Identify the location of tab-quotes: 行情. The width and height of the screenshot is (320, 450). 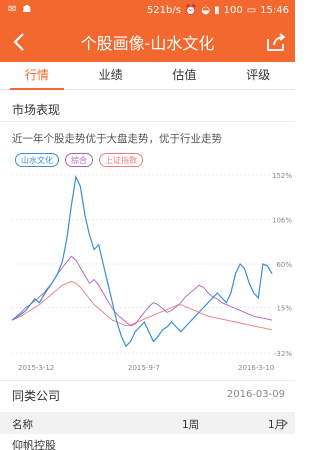
(37, 76).